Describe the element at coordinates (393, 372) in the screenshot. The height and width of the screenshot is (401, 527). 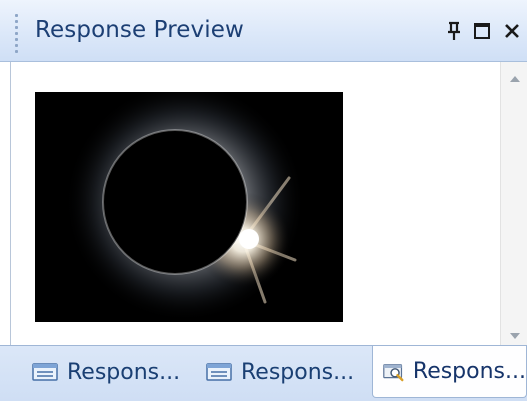
I see `search-preview-icon` at that location.